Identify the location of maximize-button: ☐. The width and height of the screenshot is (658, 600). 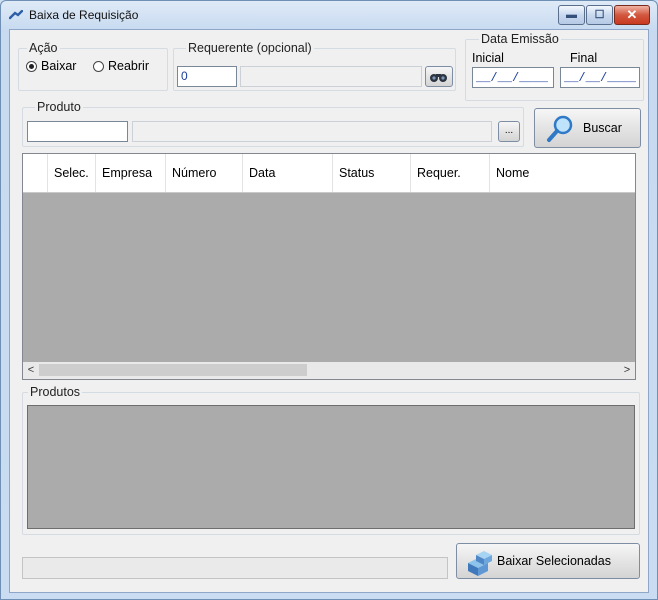
(599, 15).